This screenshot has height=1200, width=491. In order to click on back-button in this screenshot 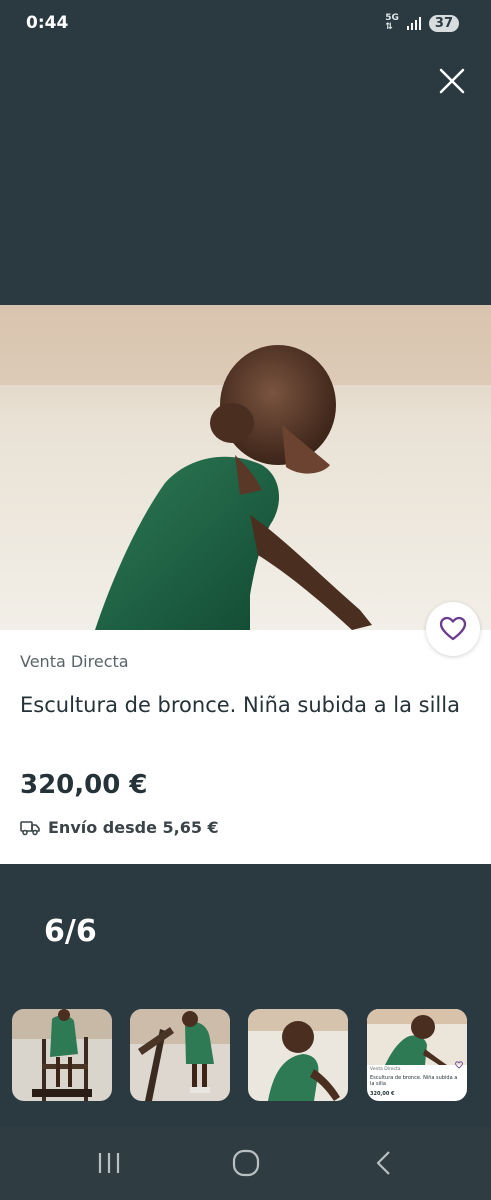, I will do `click(384, 1163)`.